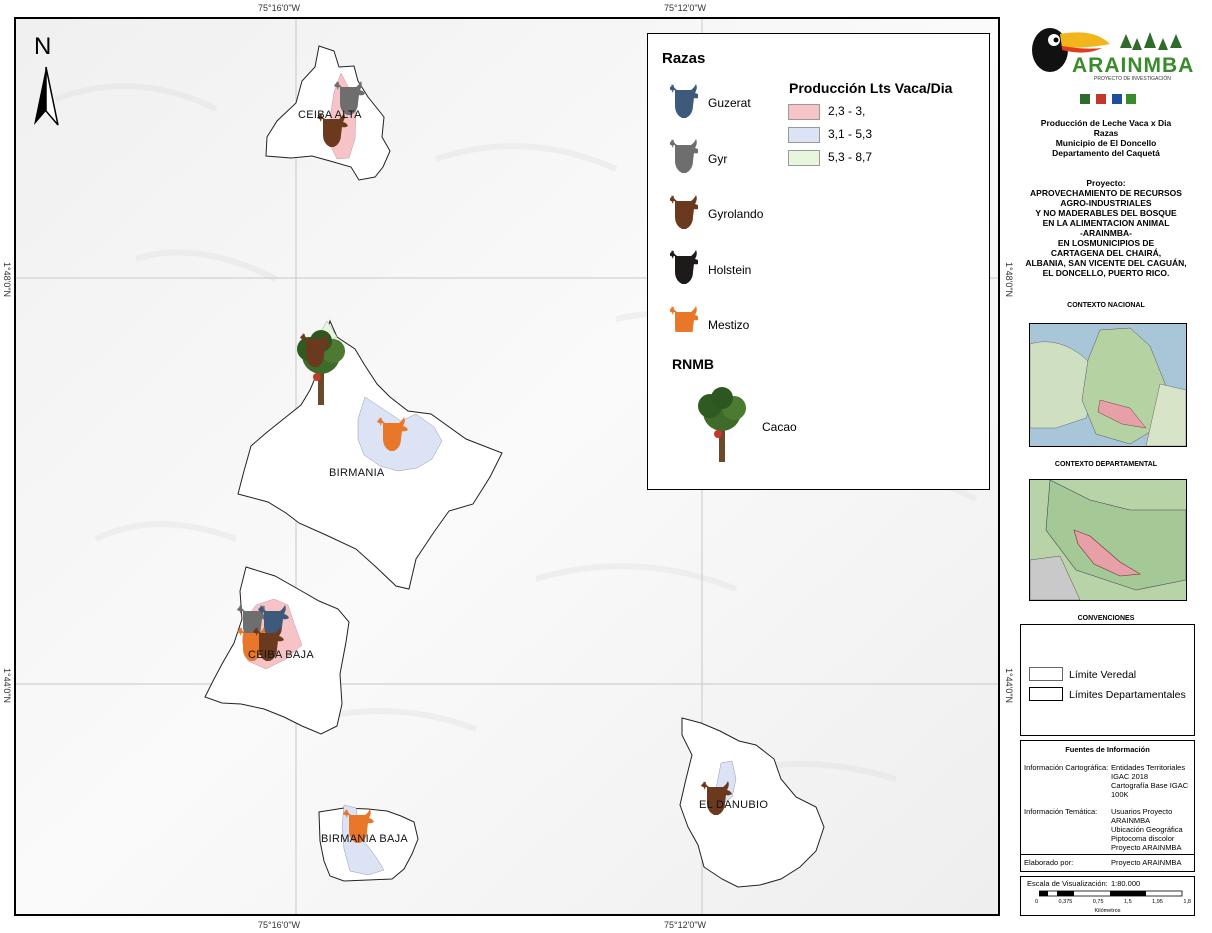 The image size is (1212, 933). What do you see at coordinates (1106, 464) in the screenshot?
I see `contexto-departamental-title: CONTEXTO DEPARTAMENTAL` at bounding box center [1106, 464].